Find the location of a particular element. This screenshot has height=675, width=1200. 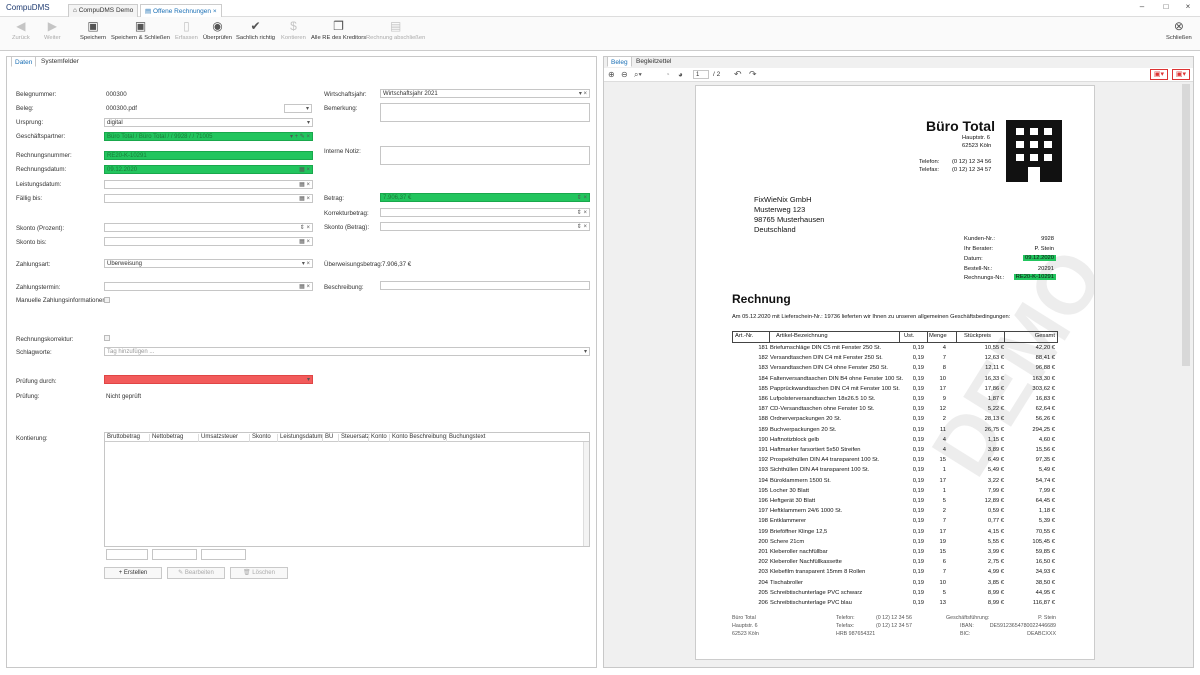

window-tab-invoices: ▤ Offene Rechnungen × is located at coordinates (181, 10).